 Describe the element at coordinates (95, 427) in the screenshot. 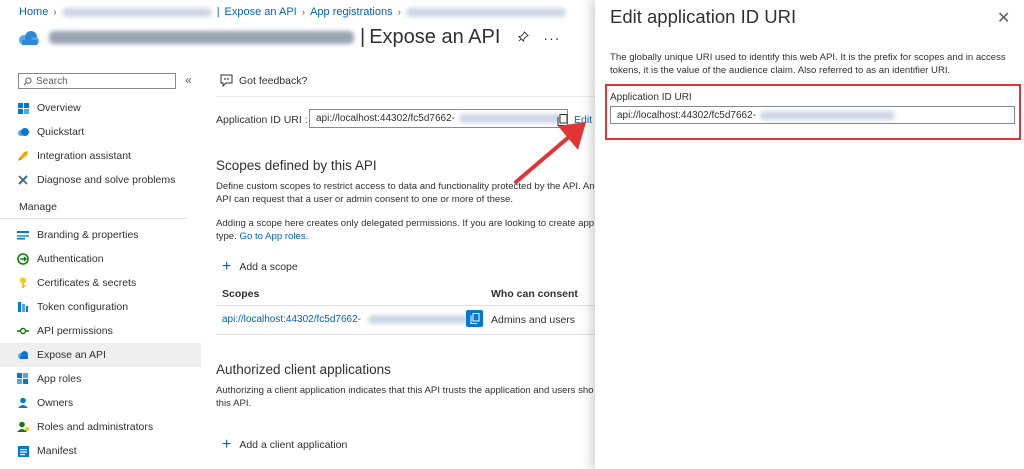

I see `sidebar-item-label: Roles and administrators` at that location.